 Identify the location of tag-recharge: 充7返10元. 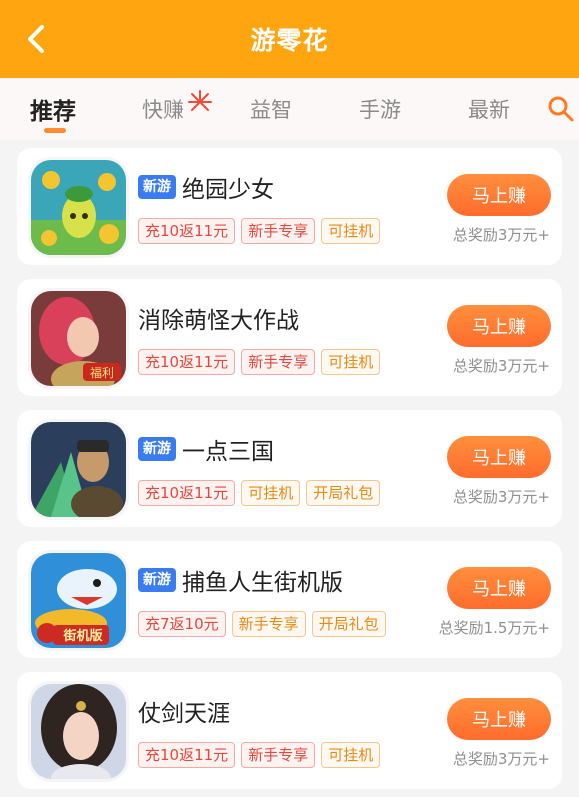
(182, 624).